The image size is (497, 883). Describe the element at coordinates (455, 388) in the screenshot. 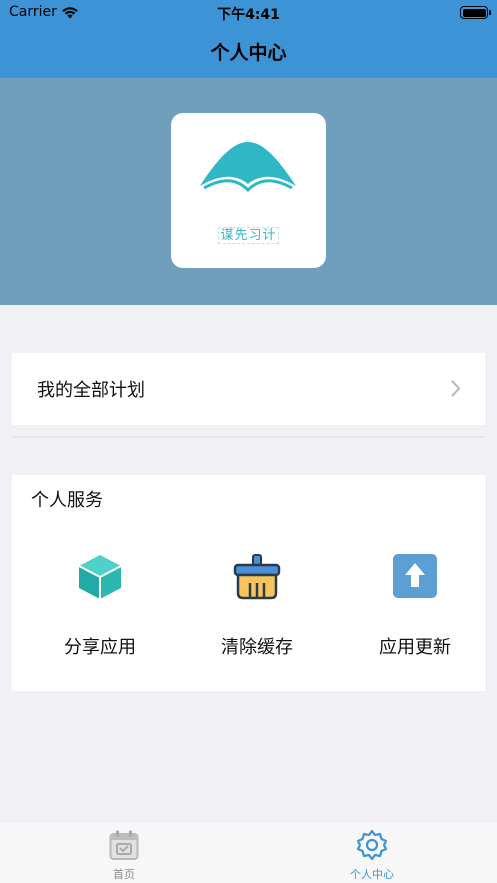

I see `chevron-right-icon` at that location.